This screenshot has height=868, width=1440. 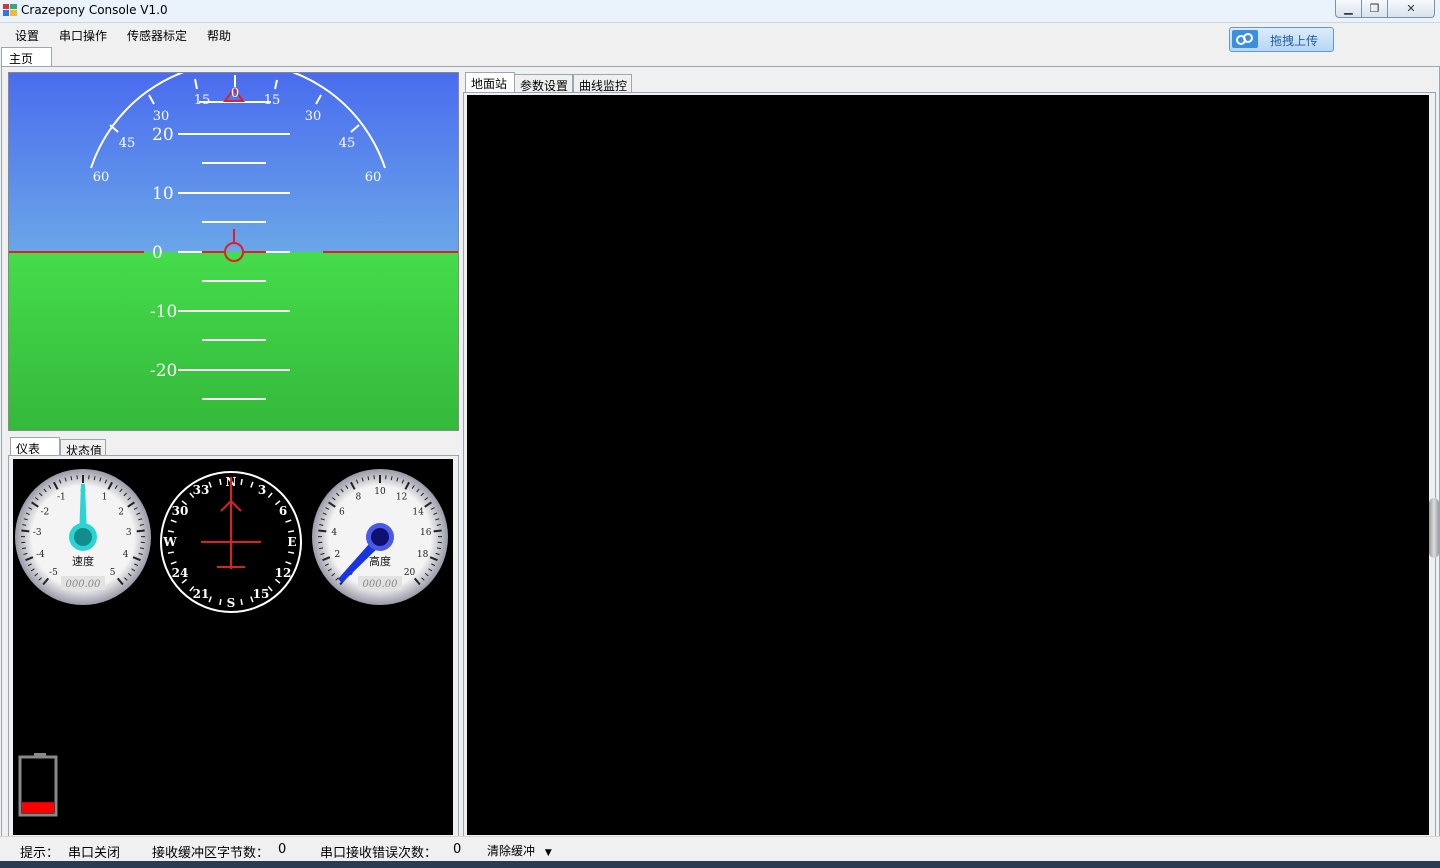 I want to click on altitude-tick-label: 4, so click(x=334, y=533).